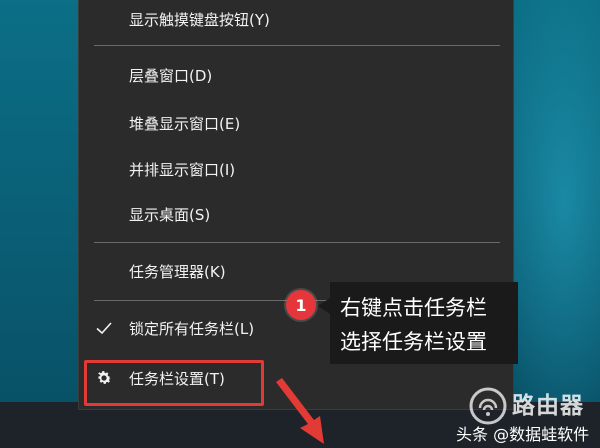 The image size is (600, 448). Describe the element at coordinates (185, 123) in the screenshot. I see `menu-item-label: 堆叠显示窗口(E)` at that location.